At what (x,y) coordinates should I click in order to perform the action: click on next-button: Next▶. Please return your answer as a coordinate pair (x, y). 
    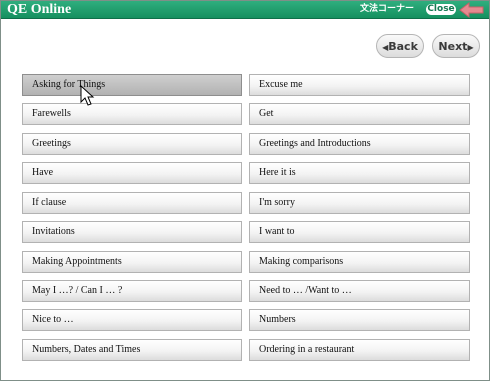
    Looking at the image, I should click on (456, 46).